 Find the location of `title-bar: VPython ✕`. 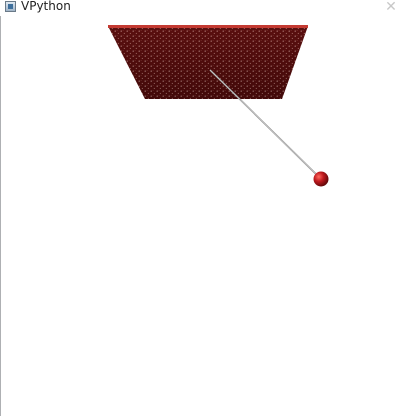

title-bar: VPython ✕ is located at coordinates (207, 8).